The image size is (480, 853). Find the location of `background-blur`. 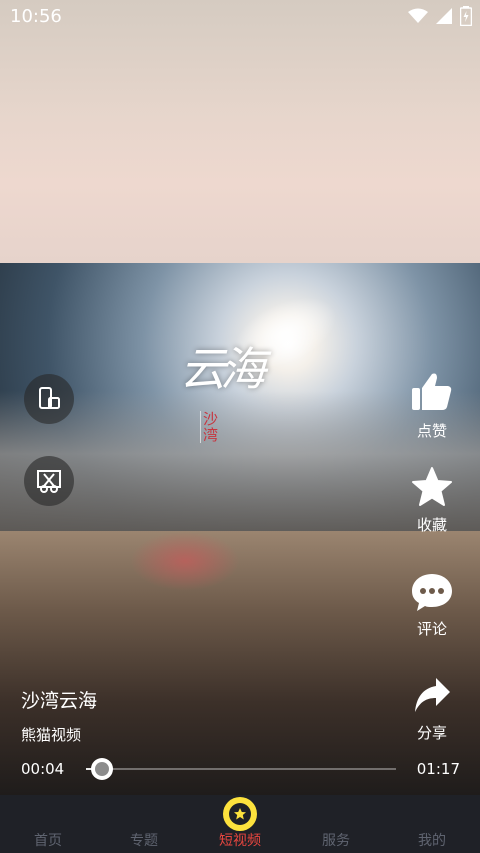

background-blur is located at coordinates (185, 561).